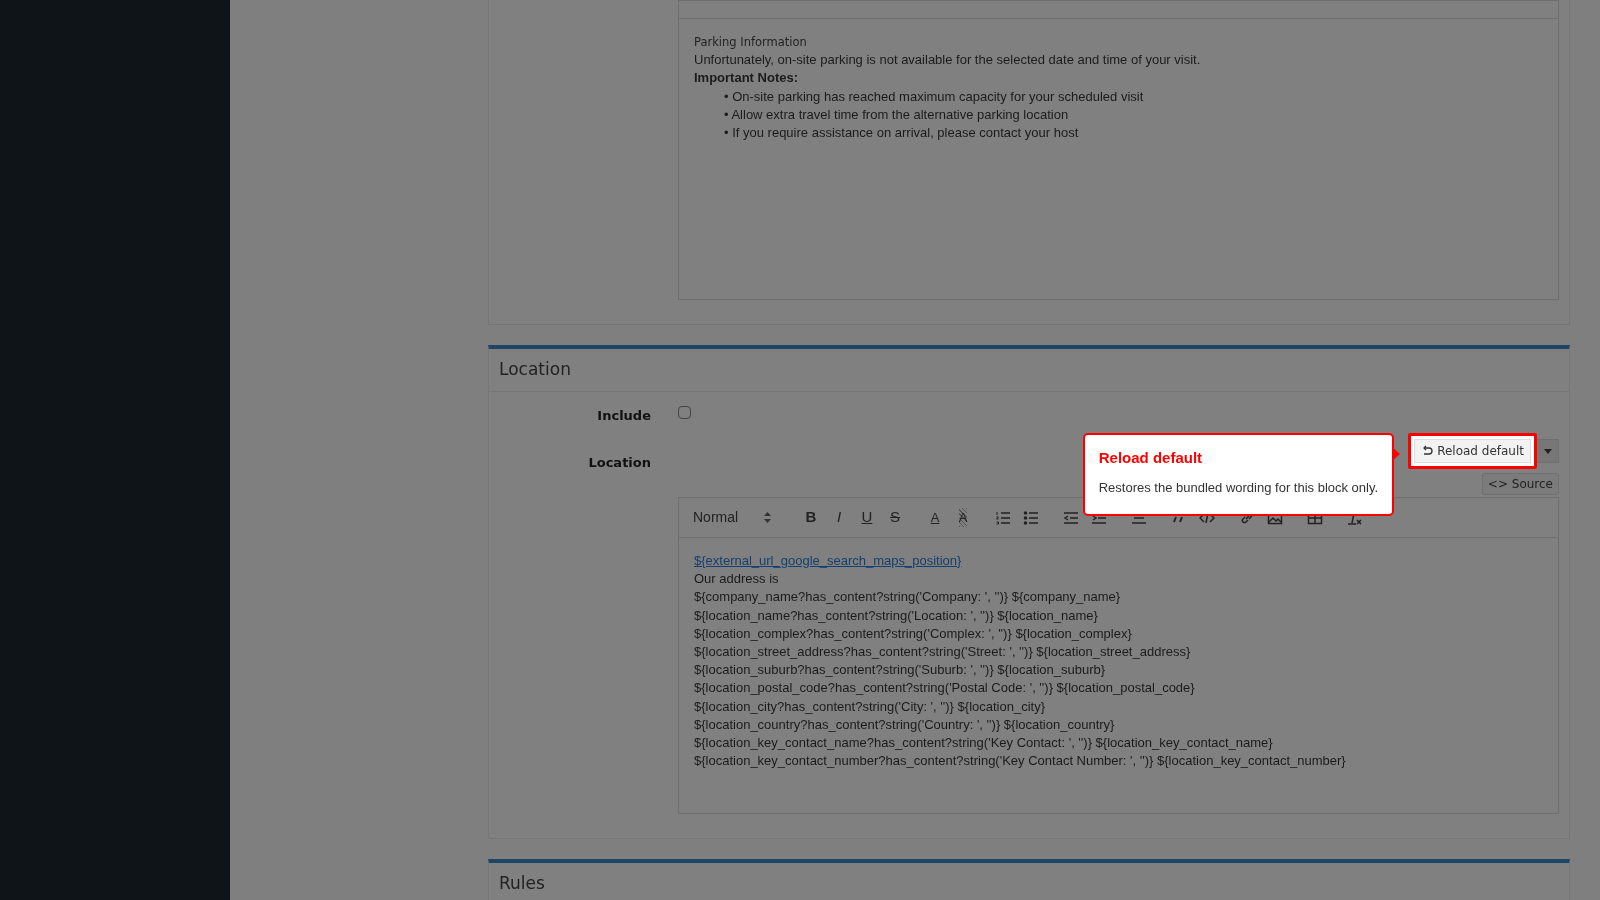 Image resolution: width=1600 pixels, height=900 pixels. Describe the element at coordinates (1472, 451) in the screenshot. I see `reload-default-button: Reload default` at that location.